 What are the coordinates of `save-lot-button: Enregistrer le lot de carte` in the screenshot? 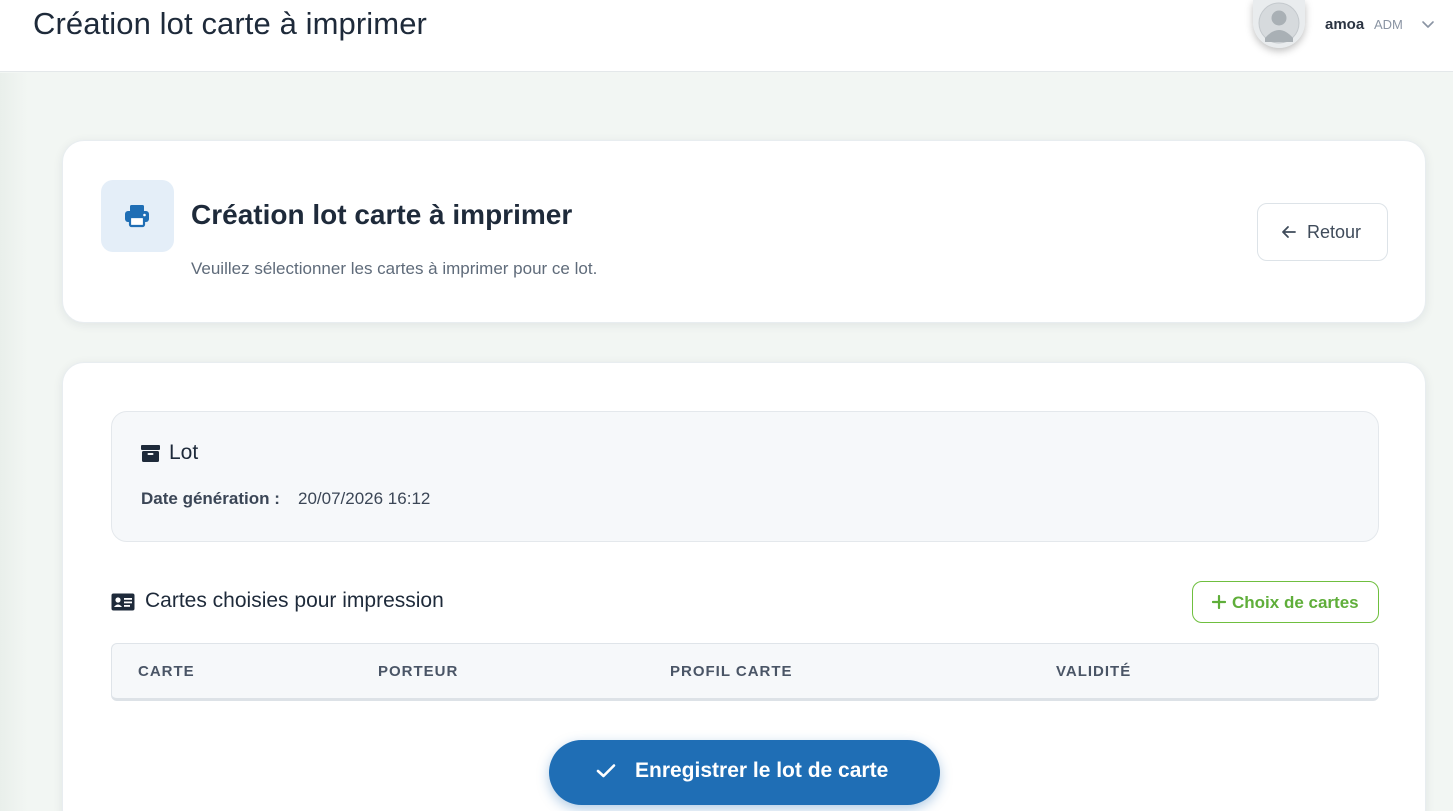 It's located at (744, 772).